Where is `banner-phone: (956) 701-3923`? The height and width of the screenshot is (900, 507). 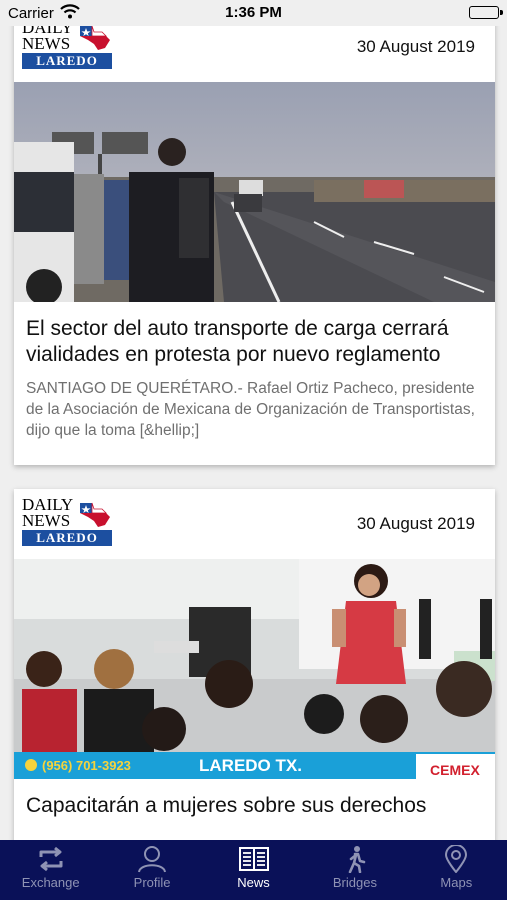 banner-phone: (956) 701-3923 is located at coordinates (86, 765).